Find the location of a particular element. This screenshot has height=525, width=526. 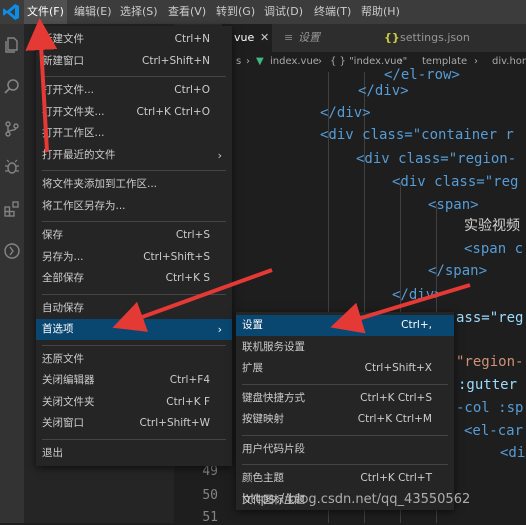

arrow-to-file-menu is located at coordinates (41, 85).